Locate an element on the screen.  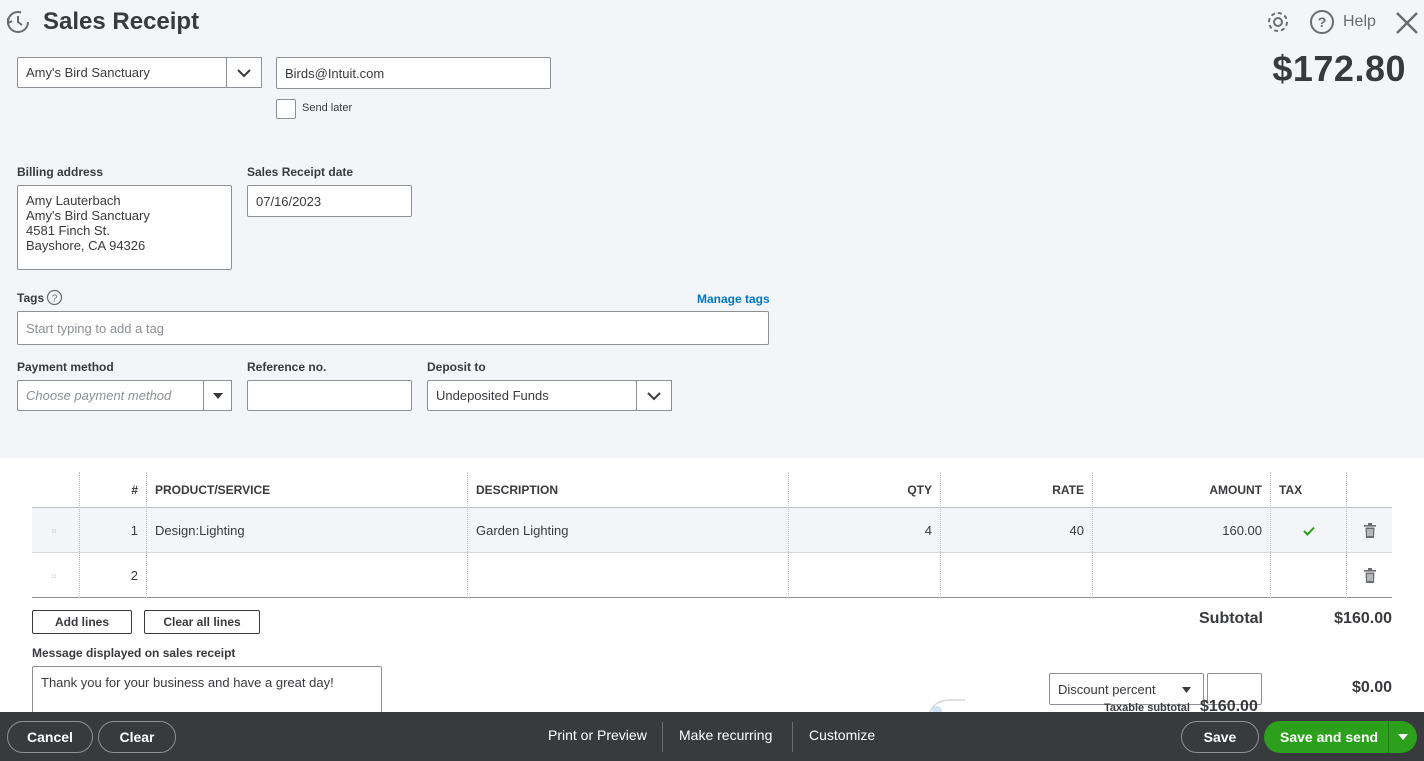
tags-input: Start typing to add a tag is located at coordinates (393, 328).